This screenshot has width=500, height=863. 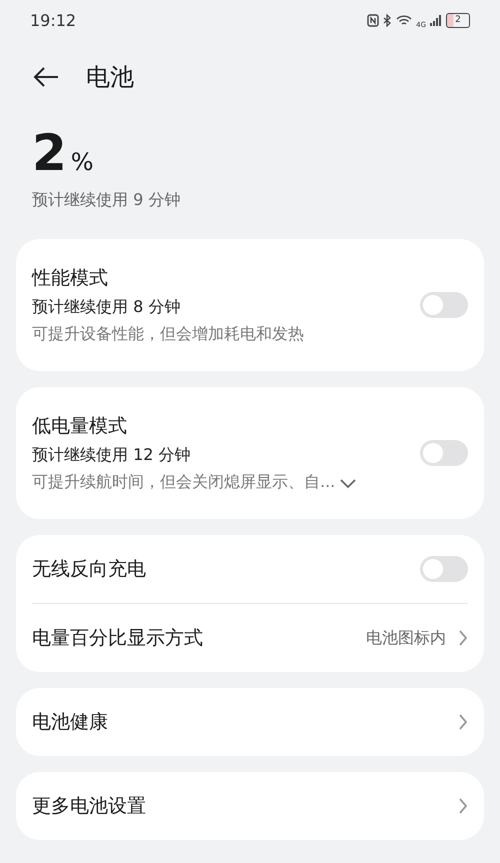 What do you see at coordinates (110, 77) in the screenshot?
I see `page-title: 电池` at bounding box center [110, 77].